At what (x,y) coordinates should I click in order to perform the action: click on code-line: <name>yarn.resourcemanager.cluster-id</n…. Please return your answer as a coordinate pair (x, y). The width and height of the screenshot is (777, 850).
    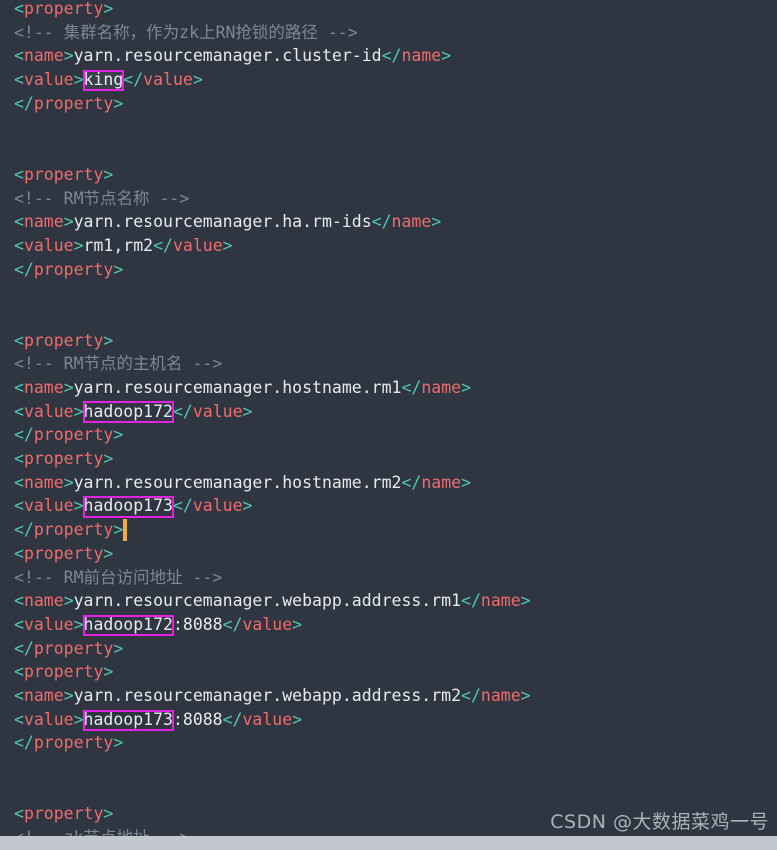
    Looking at the image, I should click on (395, 56).